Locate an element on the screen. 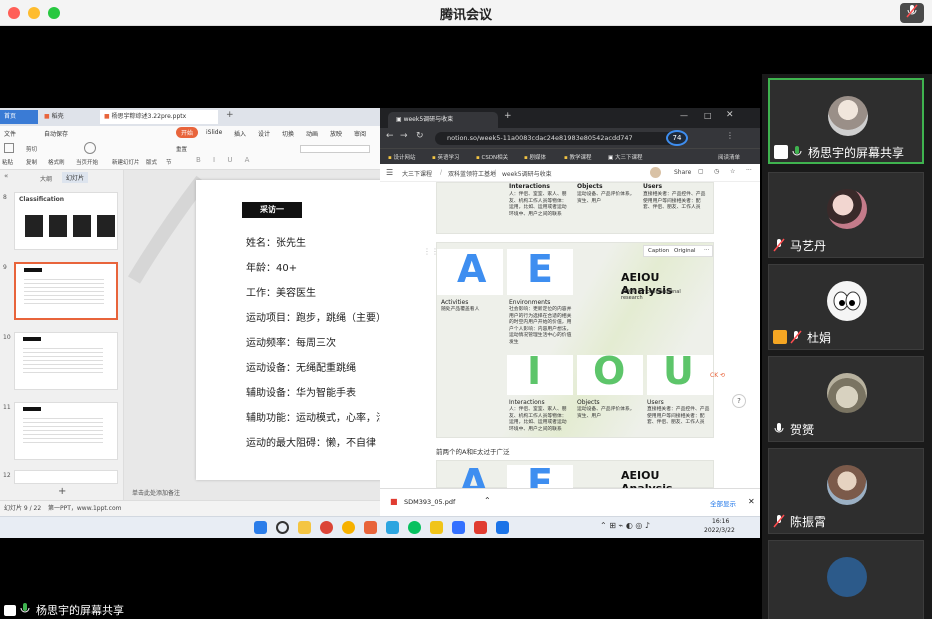 This screenshot has width=932, height=619. bookmark-label: 设计网站 is located at coordinates (404, 158).